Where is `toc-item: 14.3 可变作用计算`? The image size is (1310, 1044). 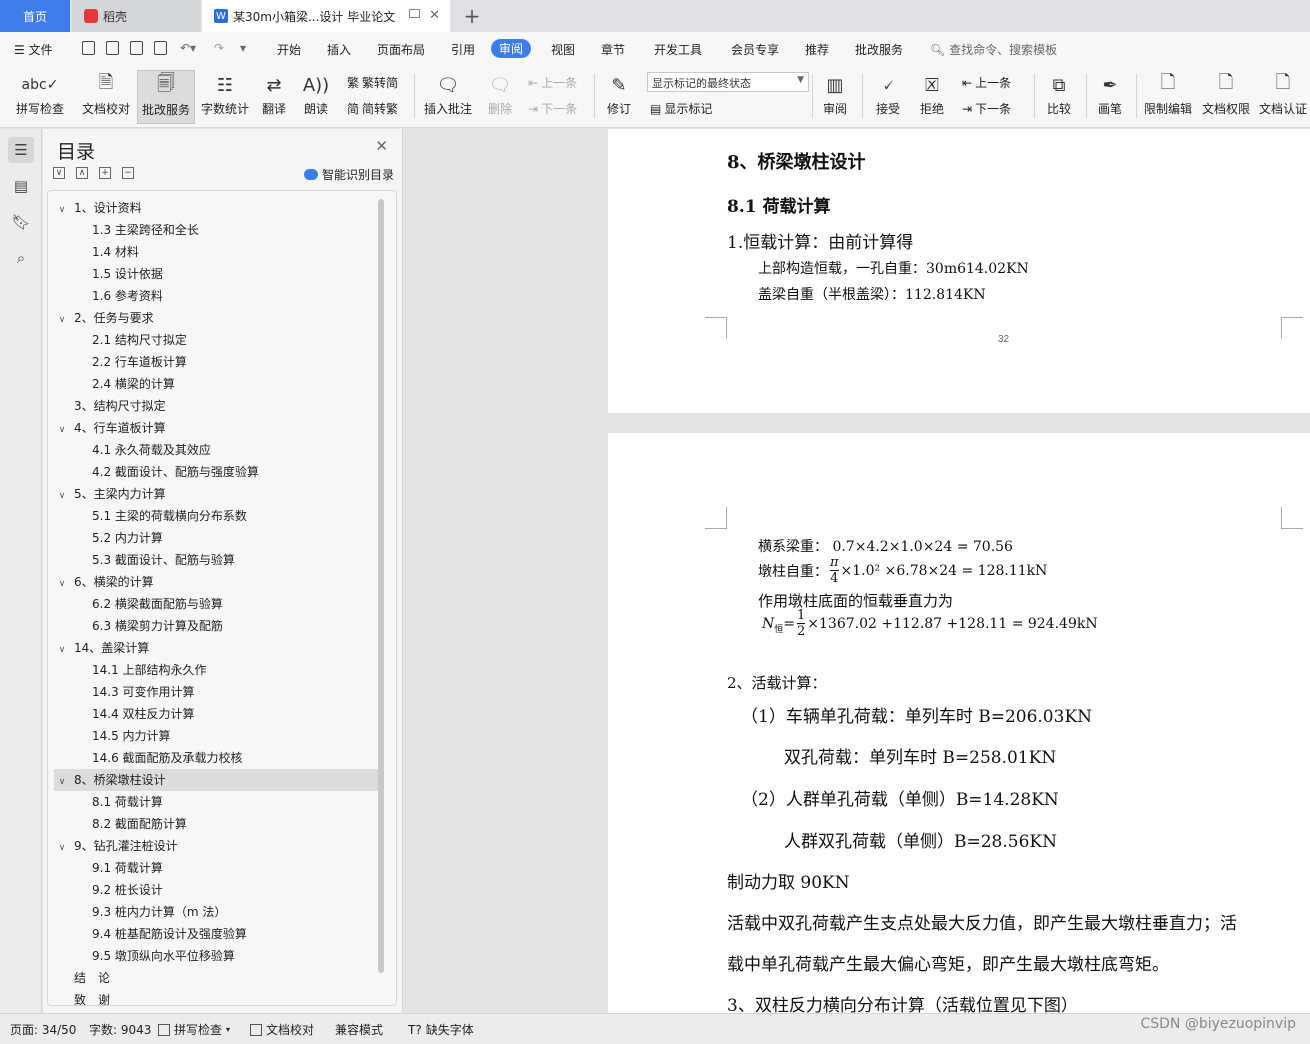
toc-item: 14.3 可变作用计算 is located at coordinates (143, 692).